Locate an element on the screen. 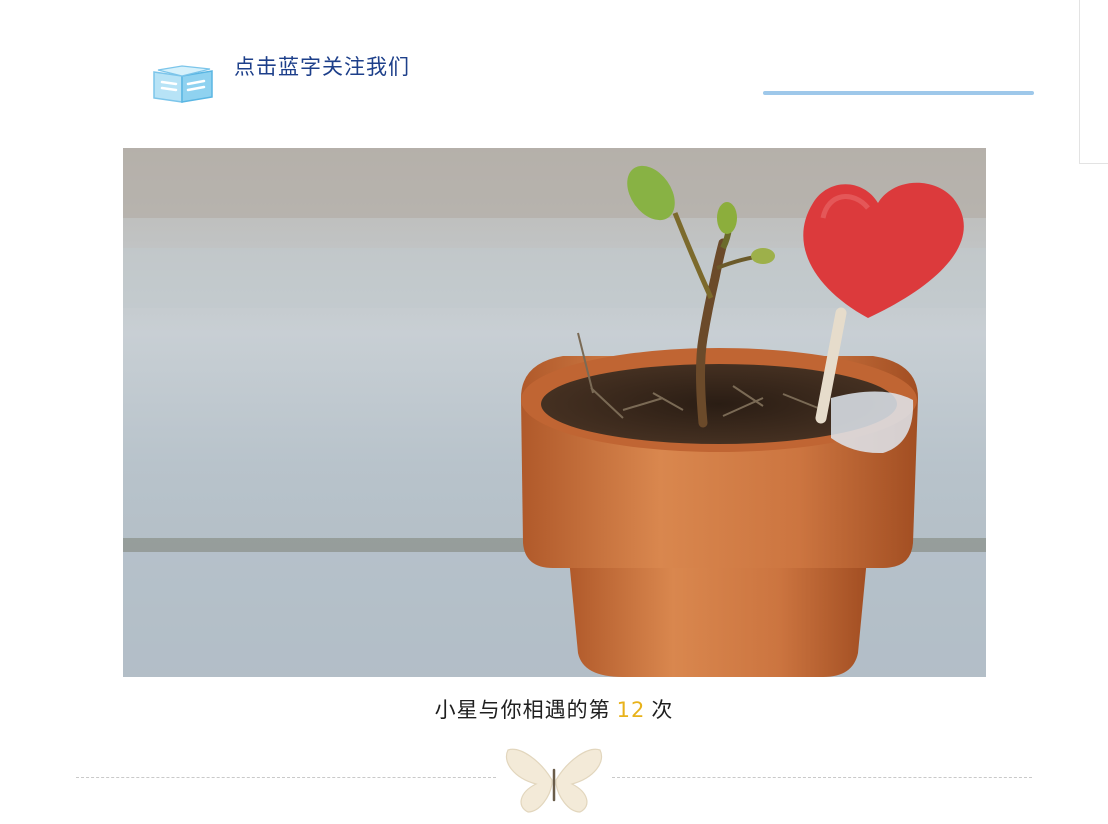 This screenshot has height=824, width=1108. divider-line-right is located at coordinates (822, 777).